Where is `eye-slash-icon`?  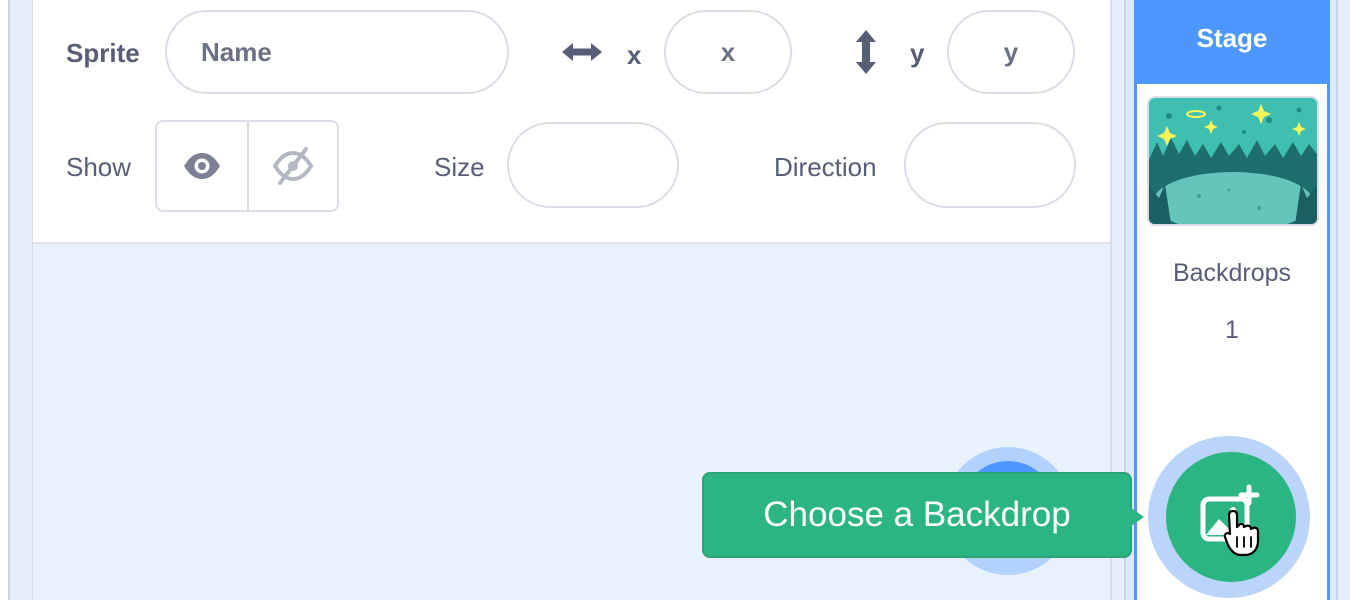 eye-slash-icon is located at coordinates (293, 166).